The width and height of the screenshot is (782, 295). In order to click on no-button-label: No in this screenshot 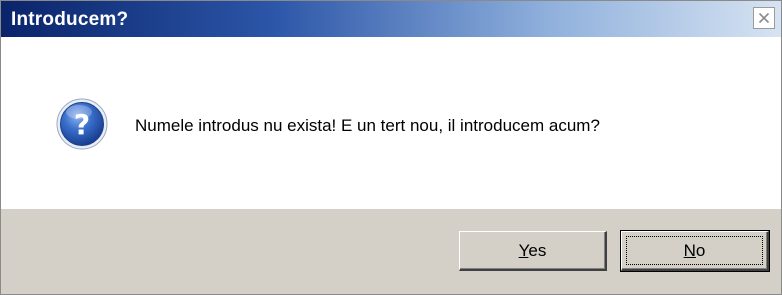, I will do `click(694, 250)`.